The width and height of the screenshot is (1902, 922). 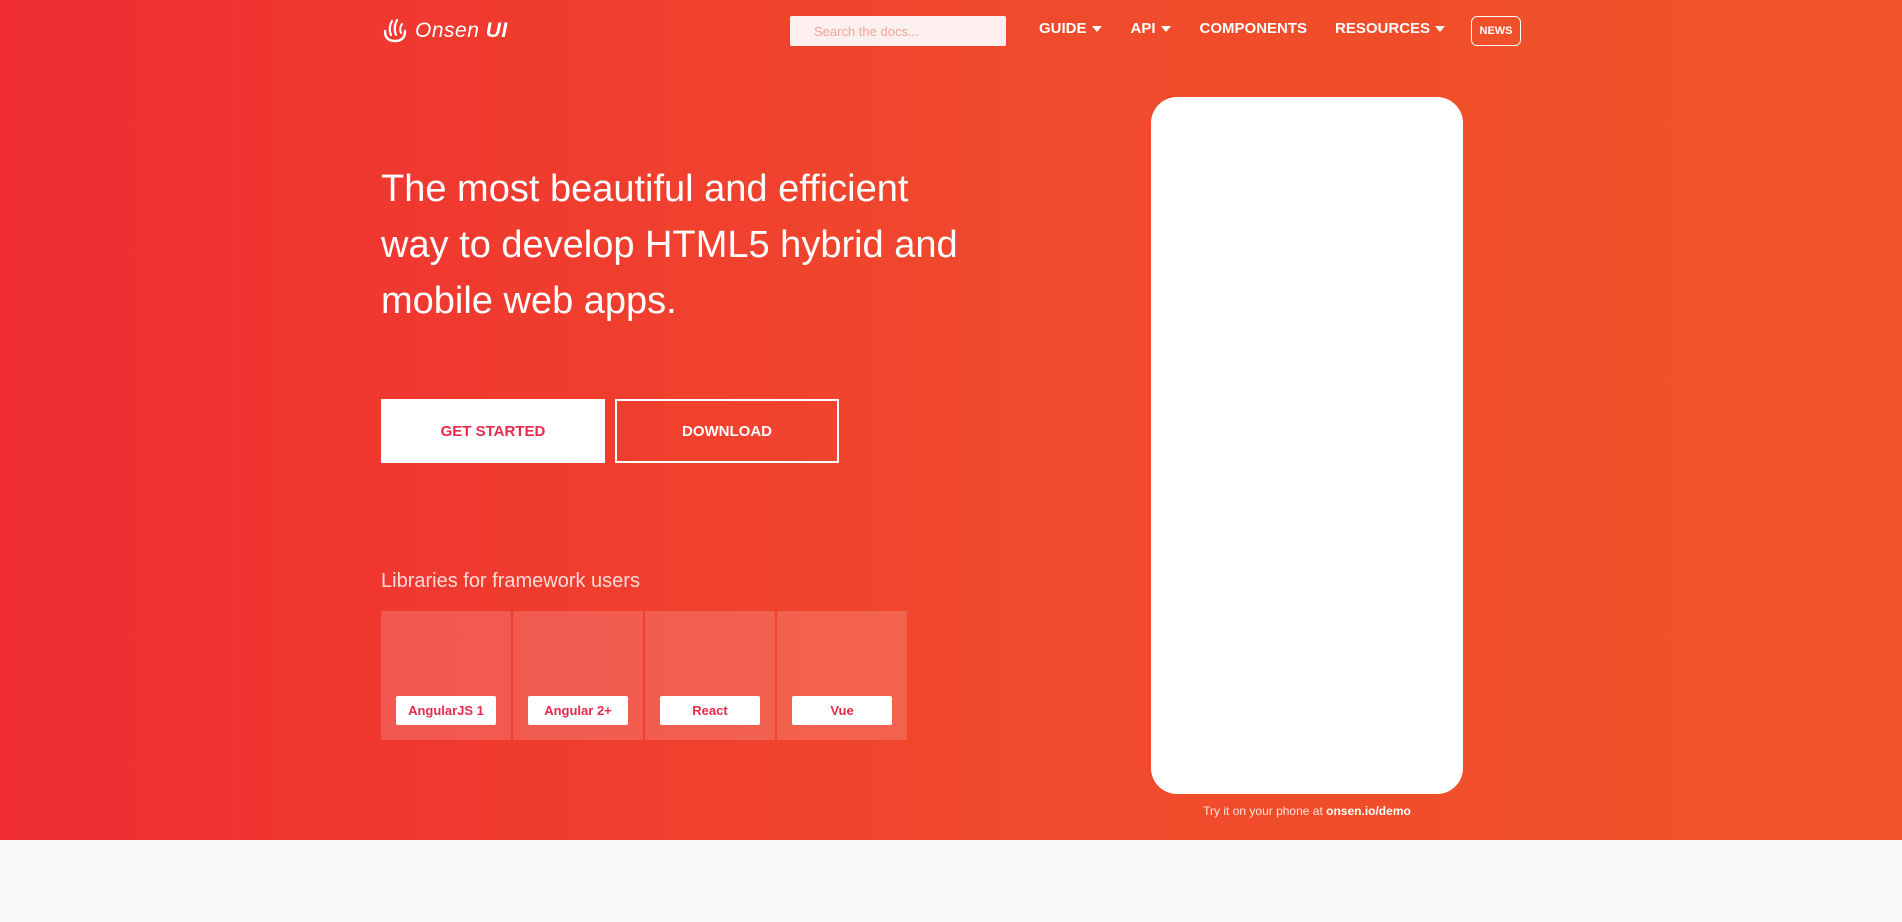 I want to click on search-input, so click(x=898, y=31).